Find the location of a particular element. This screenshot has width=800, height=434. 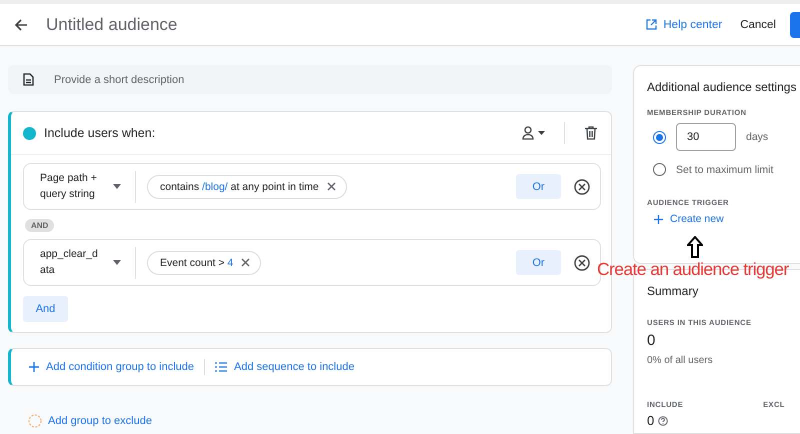

summary-title: Summary is located at coordinates (673, 291).